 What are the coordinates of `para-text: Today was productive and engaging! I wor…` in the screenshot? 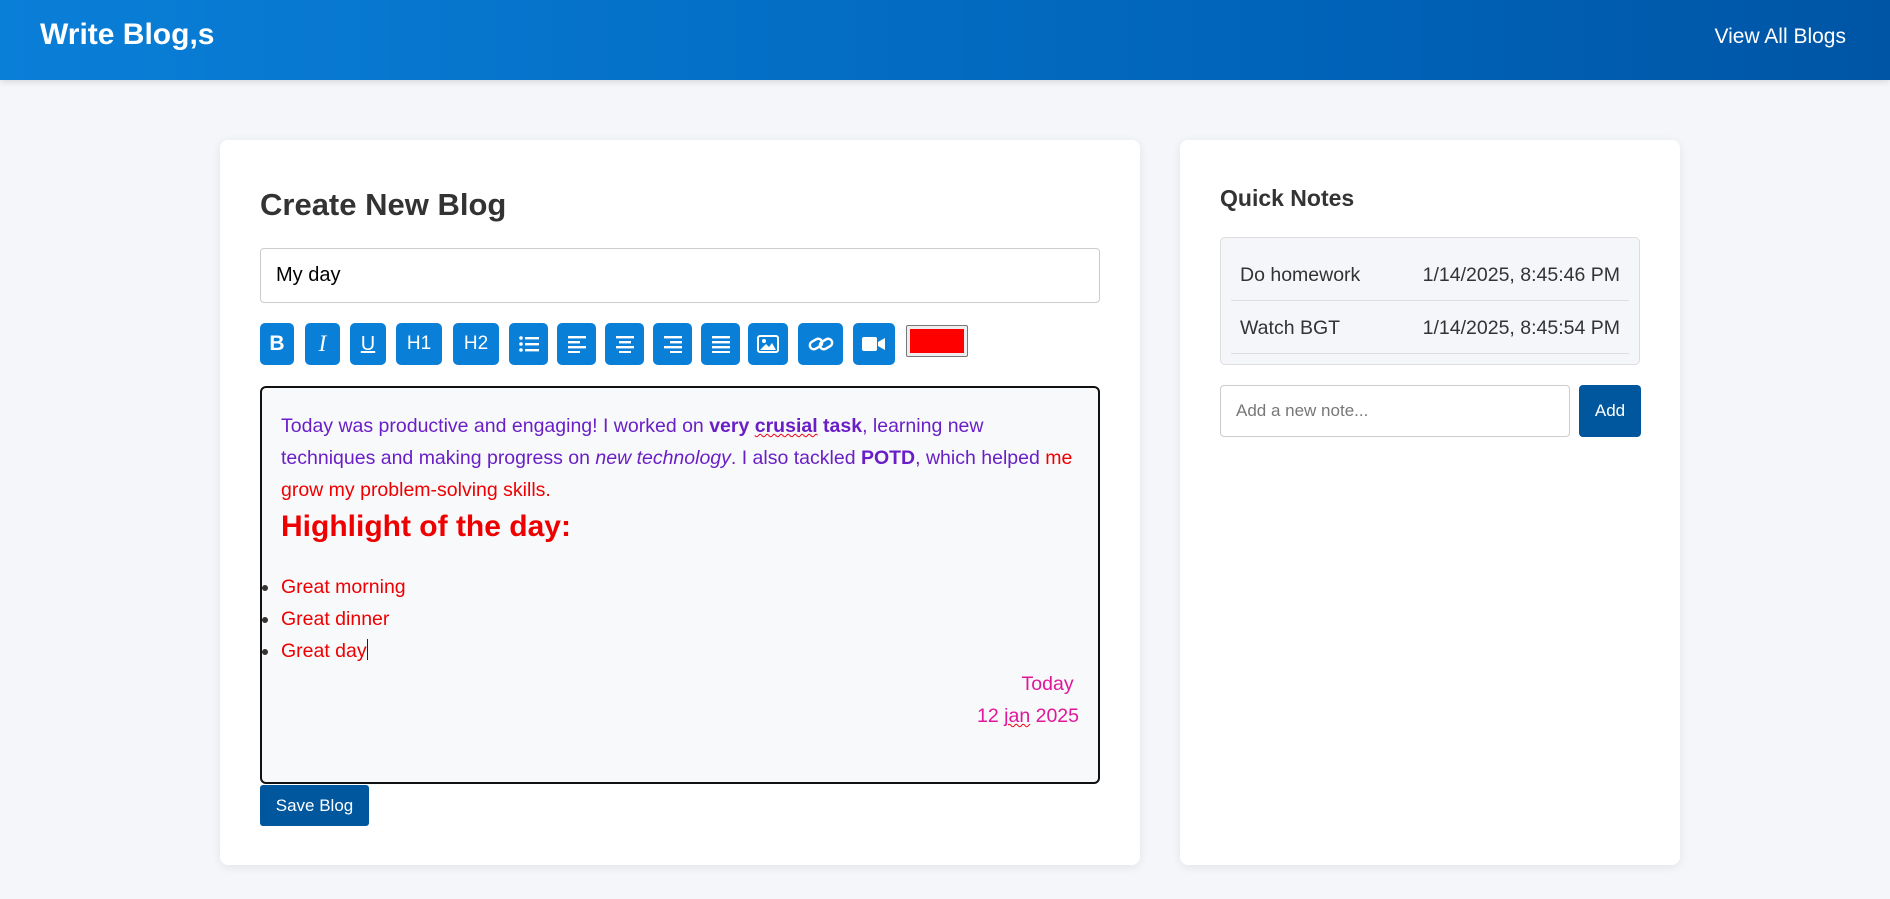 It's located at (495, 426).